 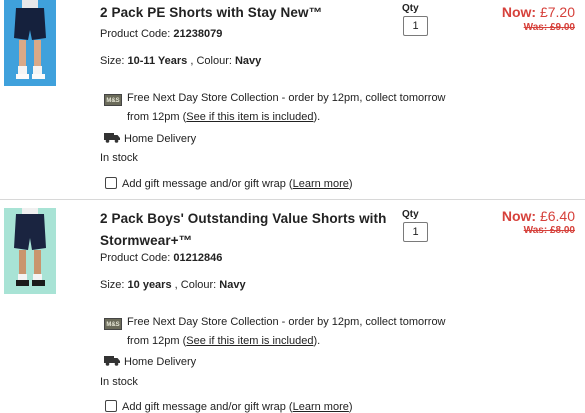 What do you see at coordinates (538, 12) in the screenshot?
I see `now-price: Now: £7.20` at bounding box center [538, 12].